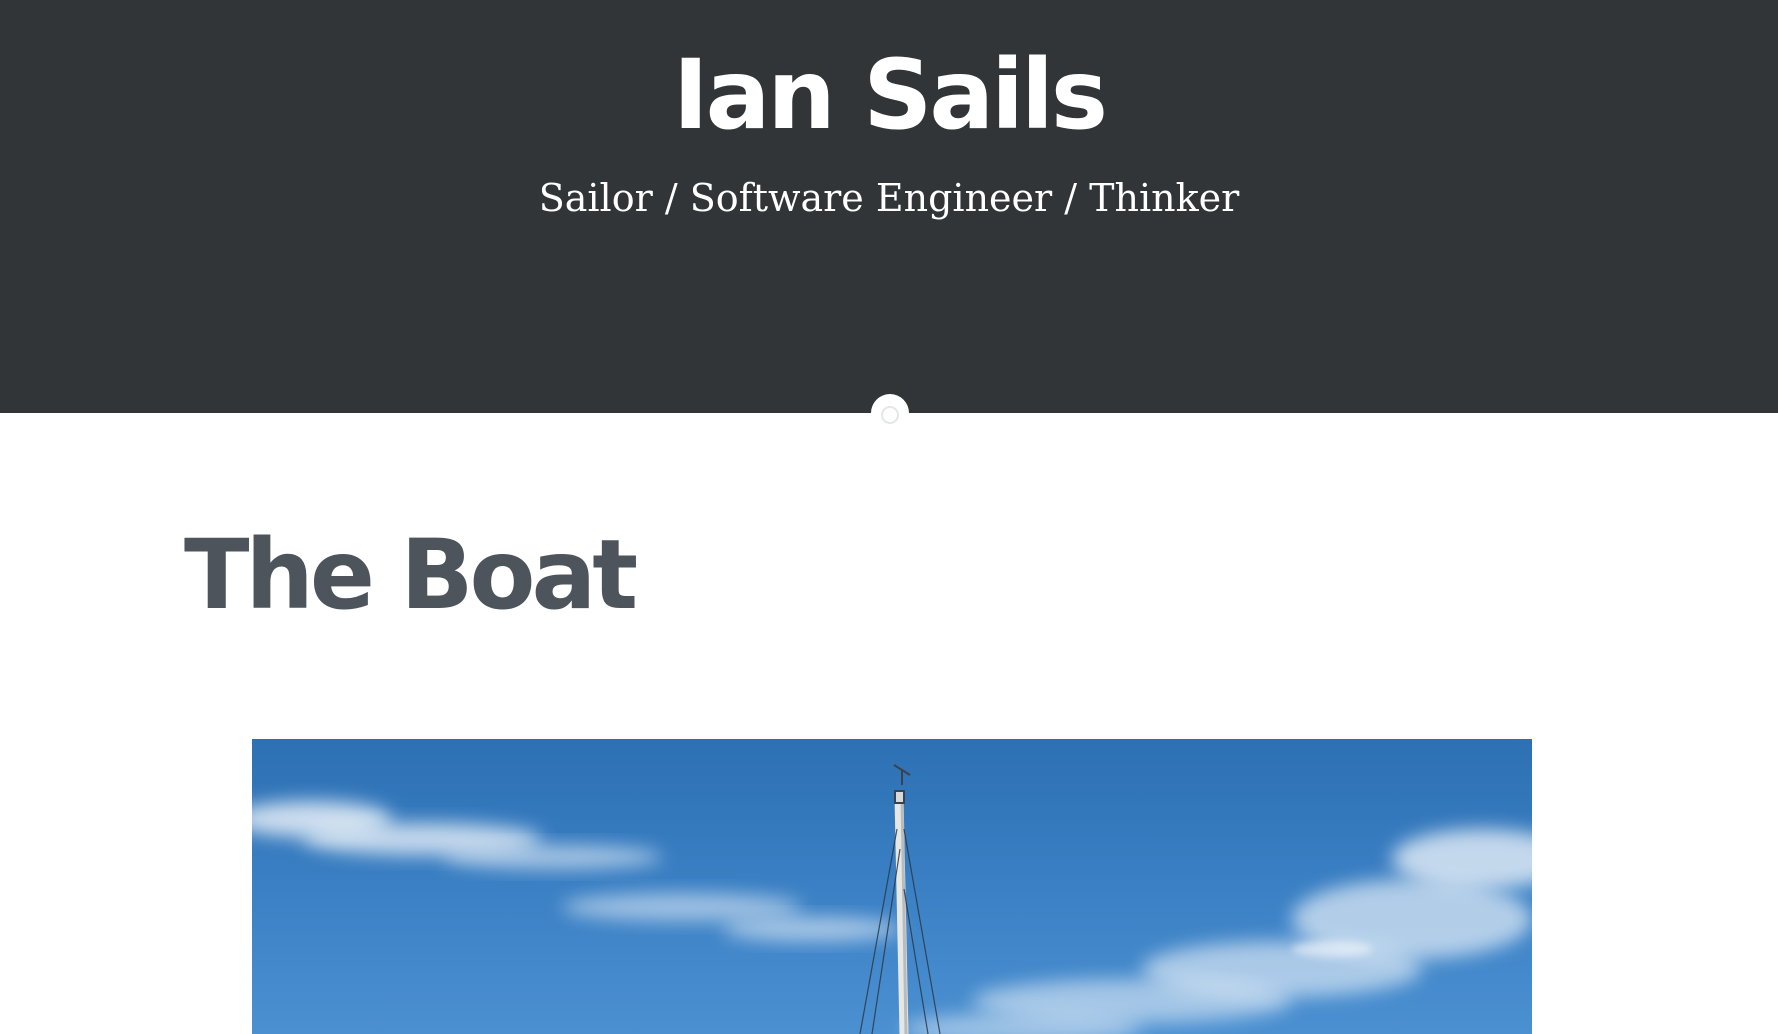 The height and width of the screenshot is (1034, 1778). I want to click on site-tagline: Sailor / Software Engineer / Thinker, so click(889, 198).